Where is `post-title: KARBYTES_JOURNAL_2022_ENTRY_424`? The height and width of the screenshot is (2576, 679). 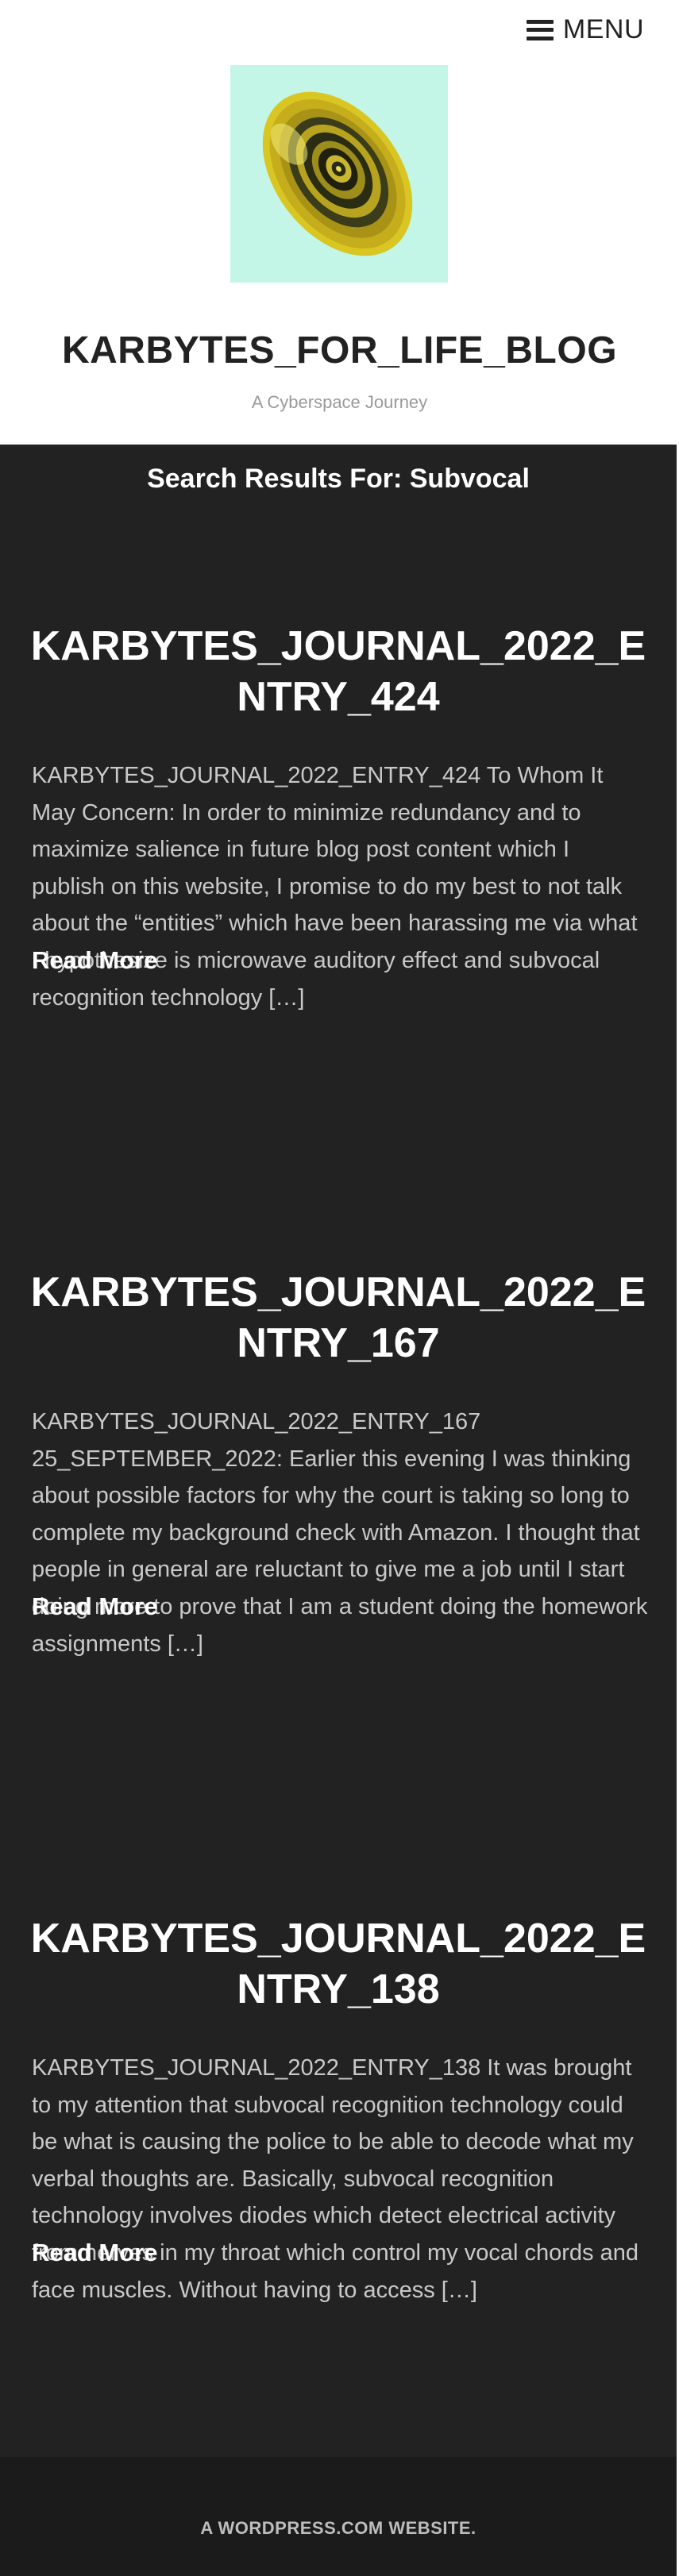 post-title: KARBYTES_JOURNAL_2022_ENTRY_424 is located at coordinates (338, 671).